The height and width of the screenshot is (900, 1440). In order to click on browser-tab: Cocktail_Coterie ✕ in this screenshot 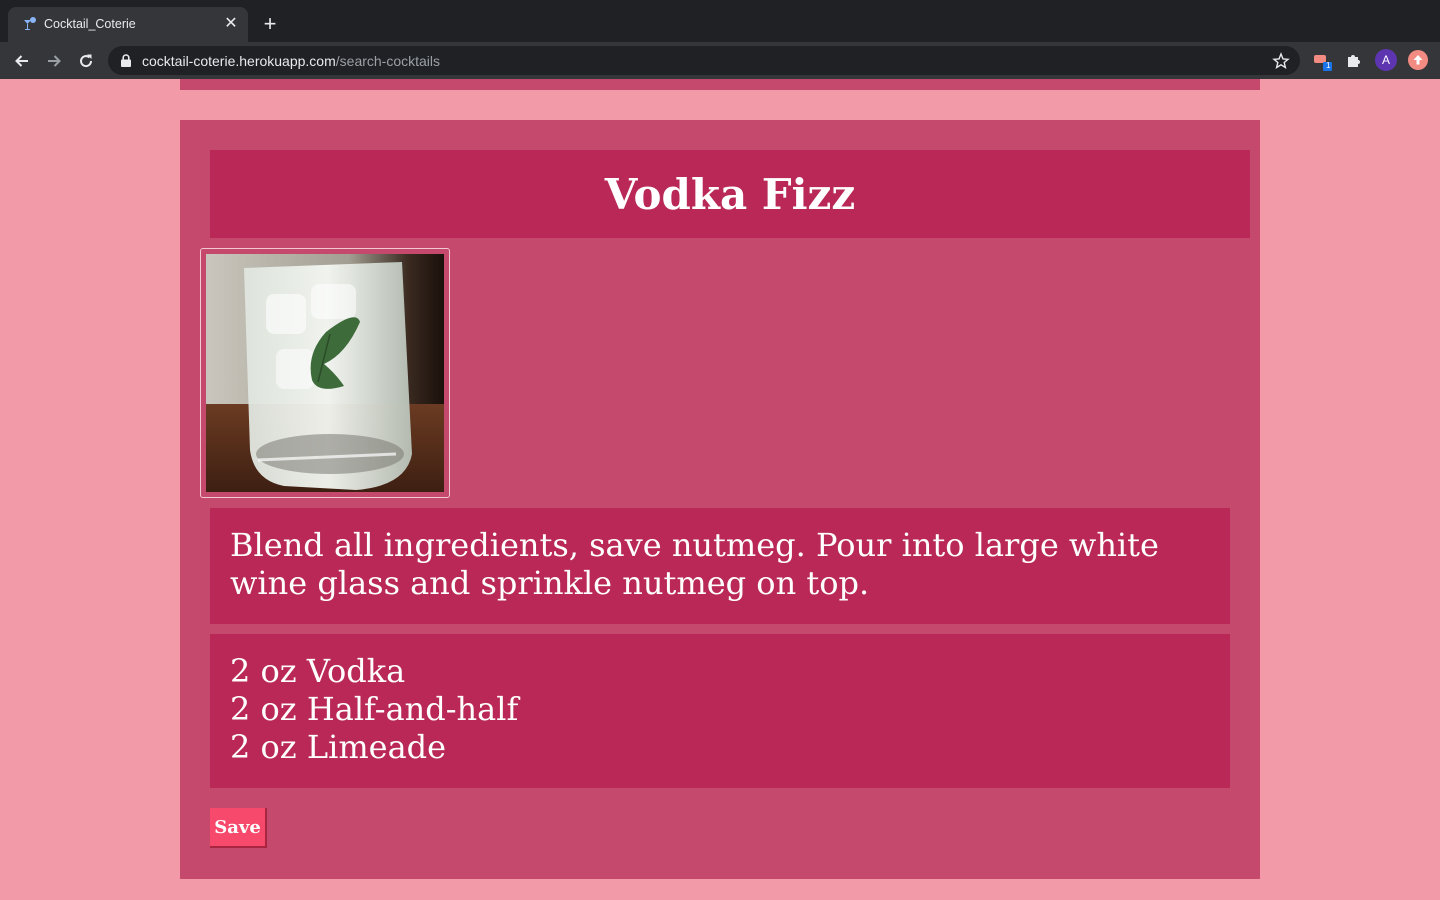, I will do `click(128, 24)`.